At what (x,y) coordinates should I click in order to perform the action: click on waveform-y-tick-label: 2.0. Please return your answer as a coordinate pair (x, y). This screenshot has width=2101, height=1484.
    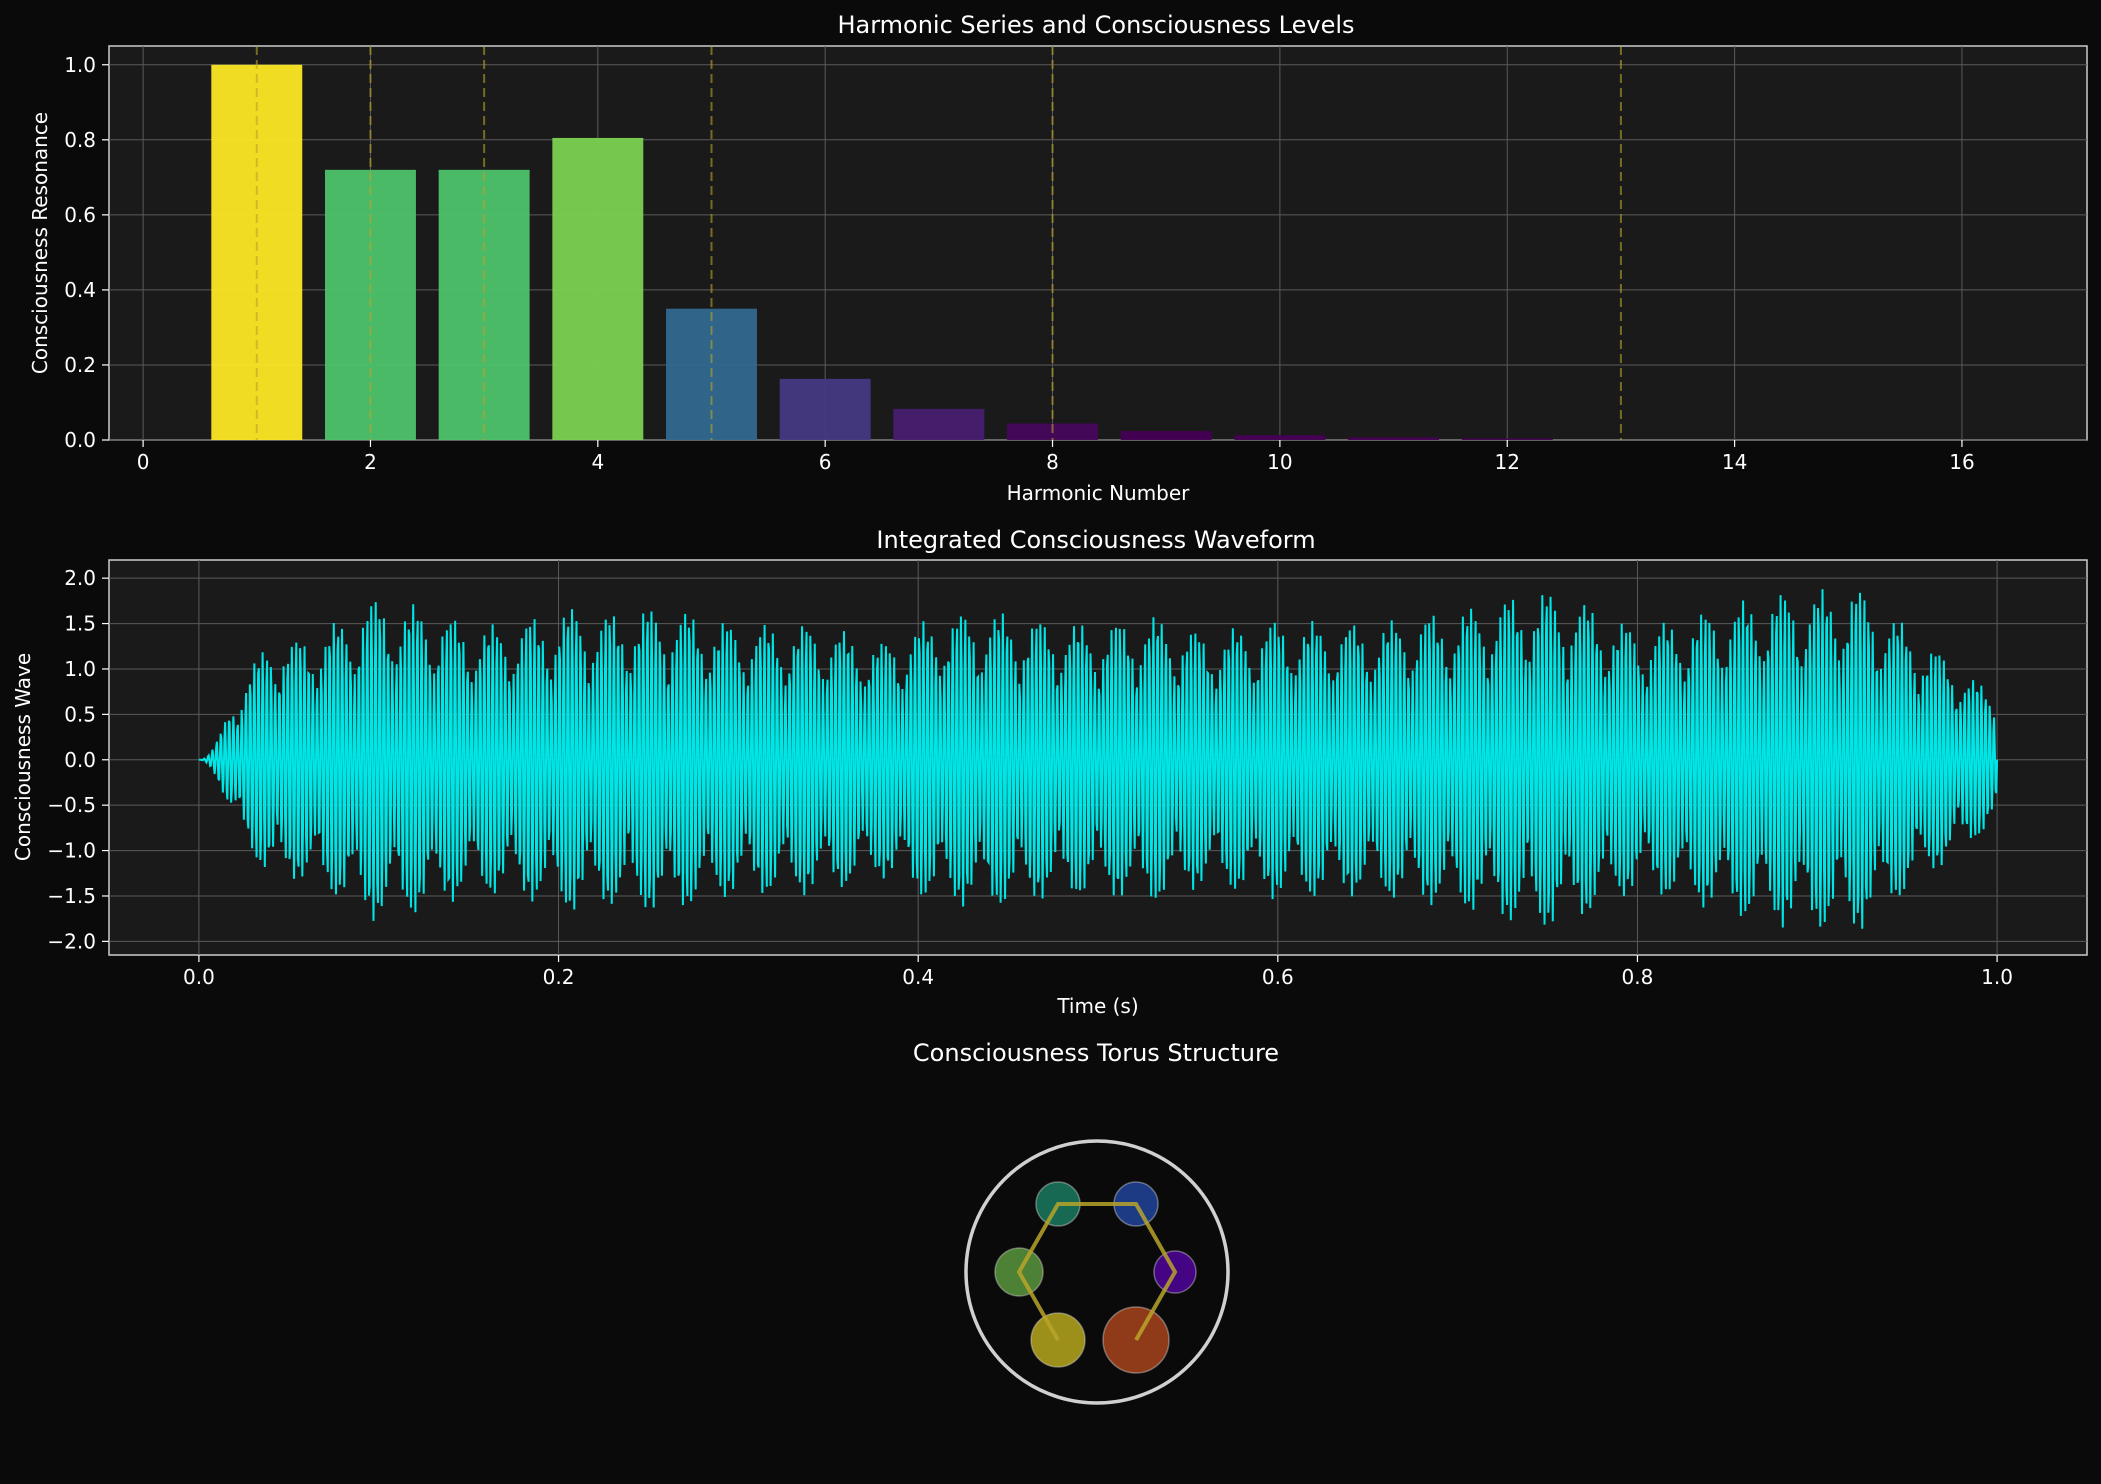
    Looking at the image, I should click on (80, 578).